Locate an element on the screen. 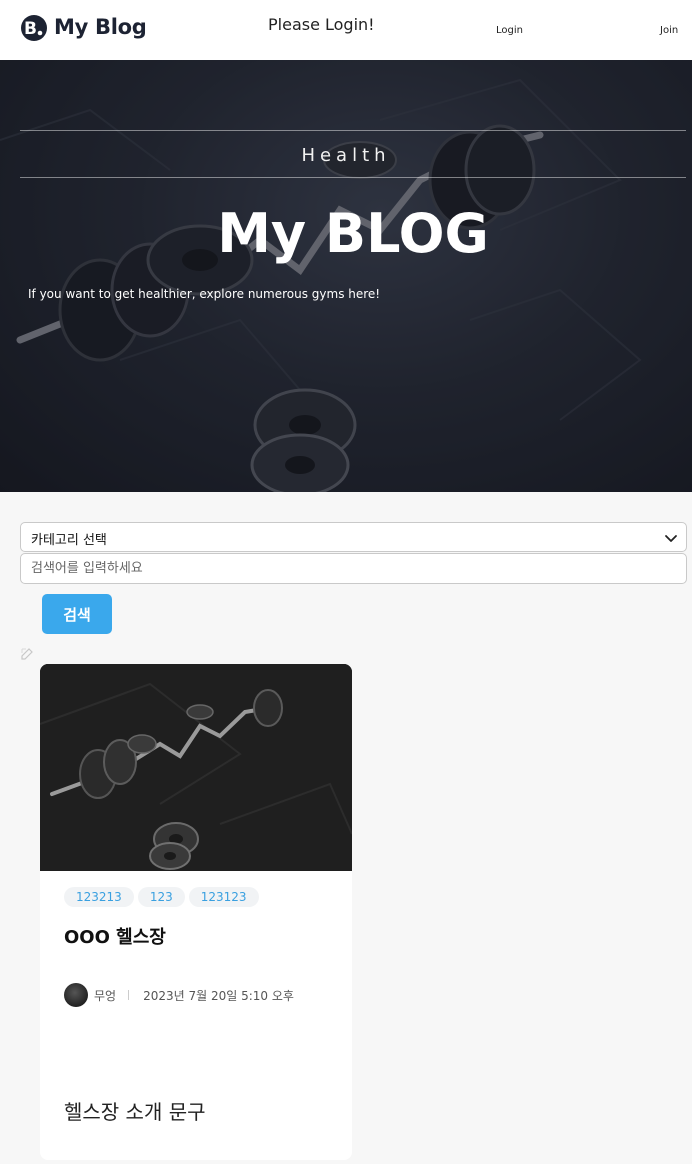  tag-chip: 123213 is located at coordinates (99, 897).